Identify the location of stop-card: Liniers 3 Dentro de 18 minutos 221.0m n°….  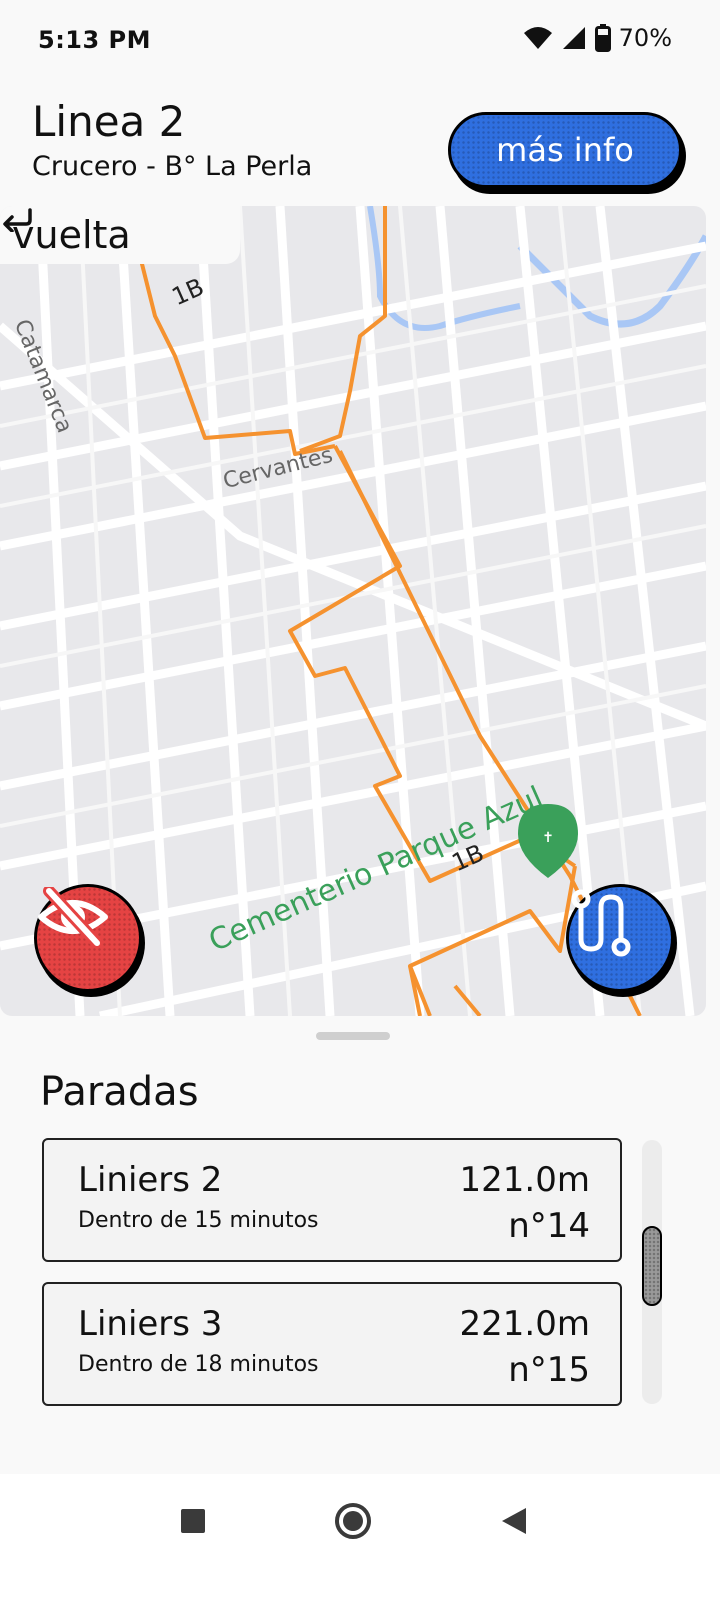
(332, 1344).